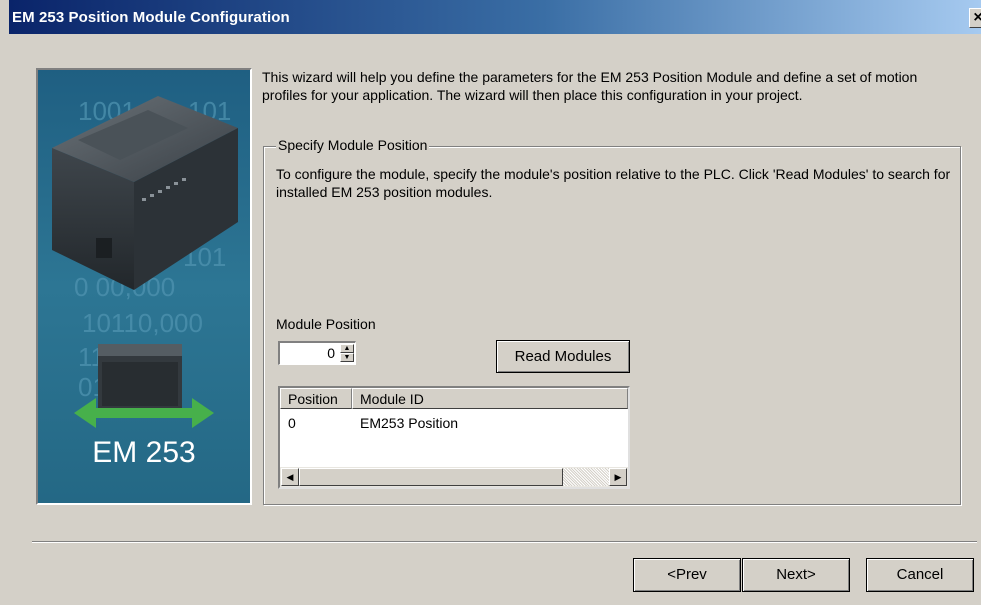 The height and width of the screenshot is (605, 981). I want to click on table-row: 0 EM253 Position, so click(454, 425).